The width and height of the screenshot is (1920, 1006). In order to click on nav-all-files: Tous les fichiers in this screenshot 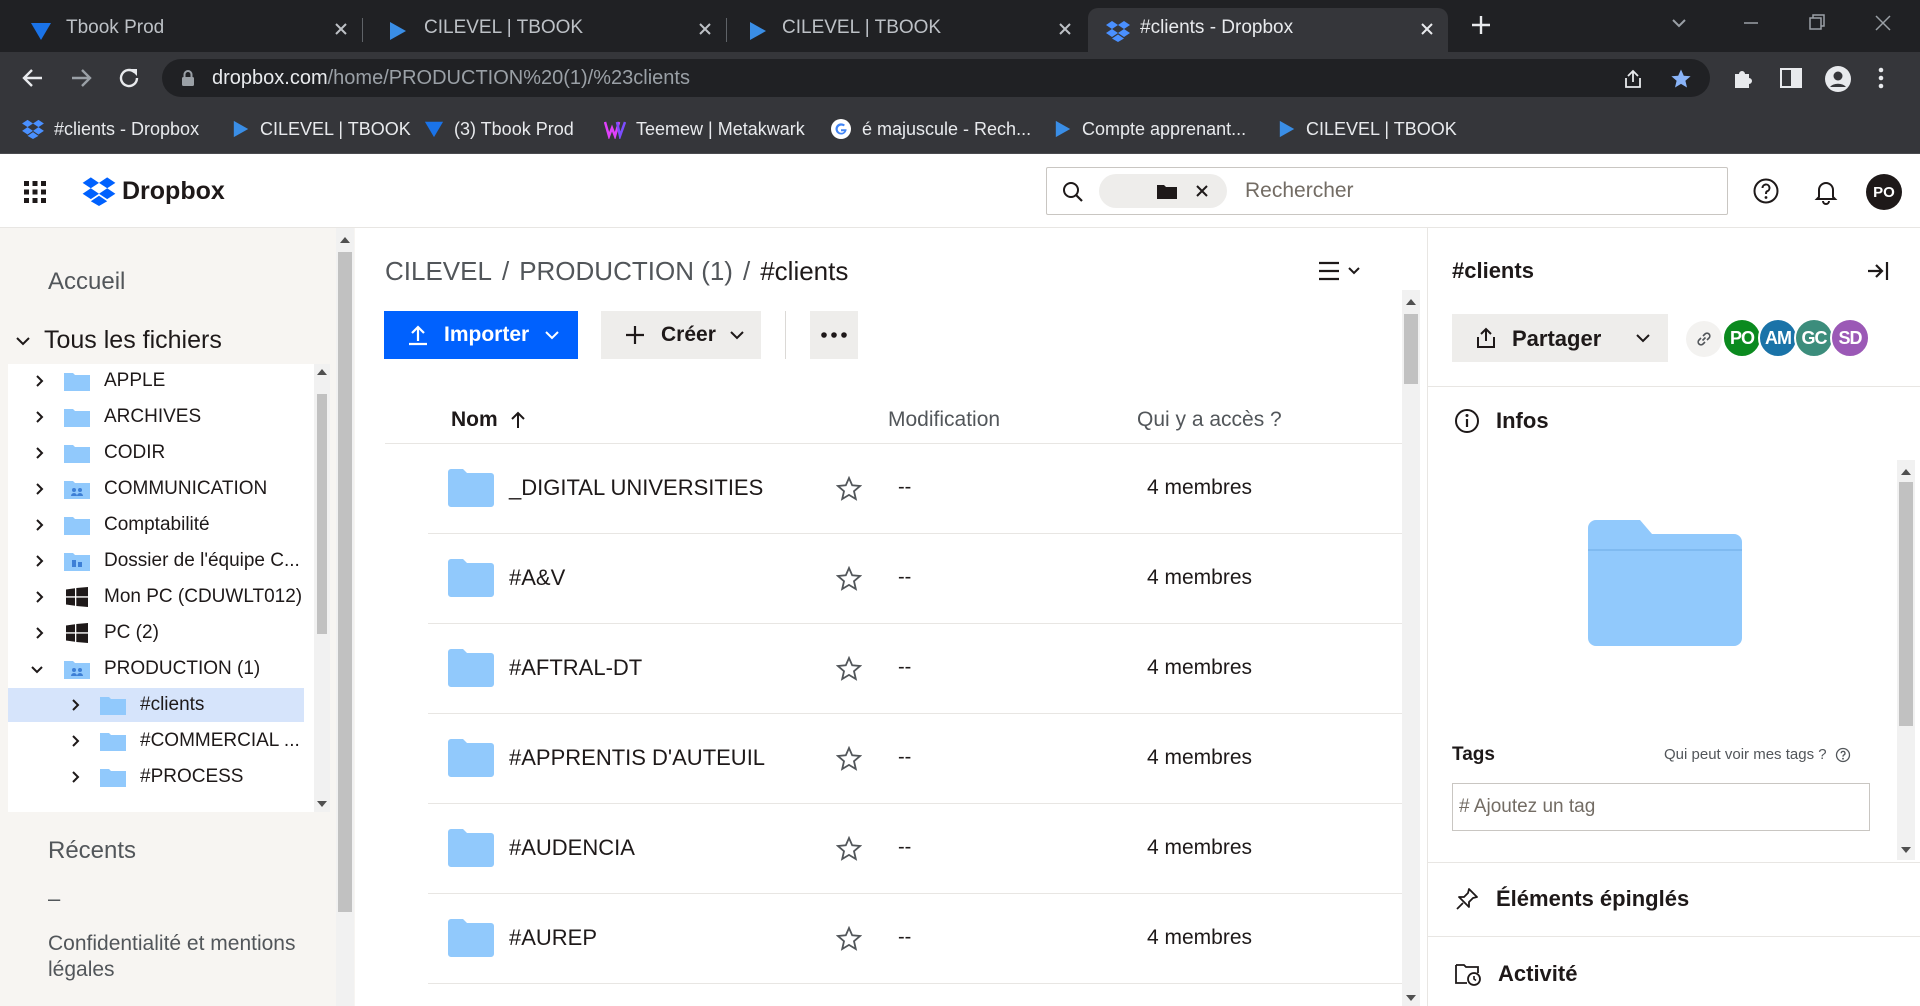, I will do `click(118, 340)`.